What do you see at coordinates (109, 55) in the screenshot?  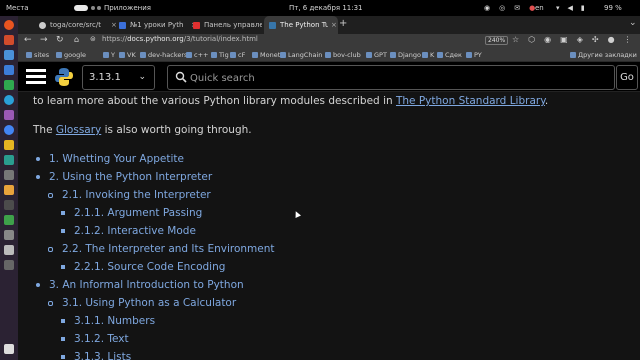 I see `bookmark-item: Y` at bounding box center [109, 55].